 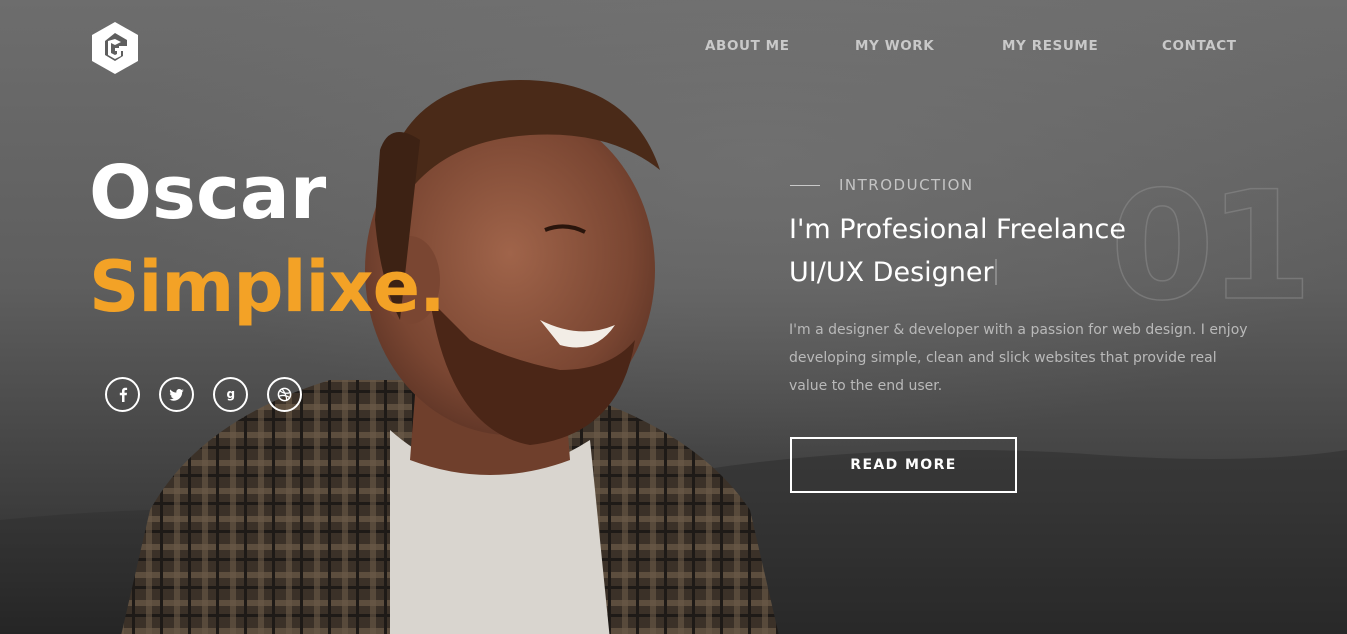 I want to click on nav-item-my-resume: MY RESUME, so click(x=1050, y=46).